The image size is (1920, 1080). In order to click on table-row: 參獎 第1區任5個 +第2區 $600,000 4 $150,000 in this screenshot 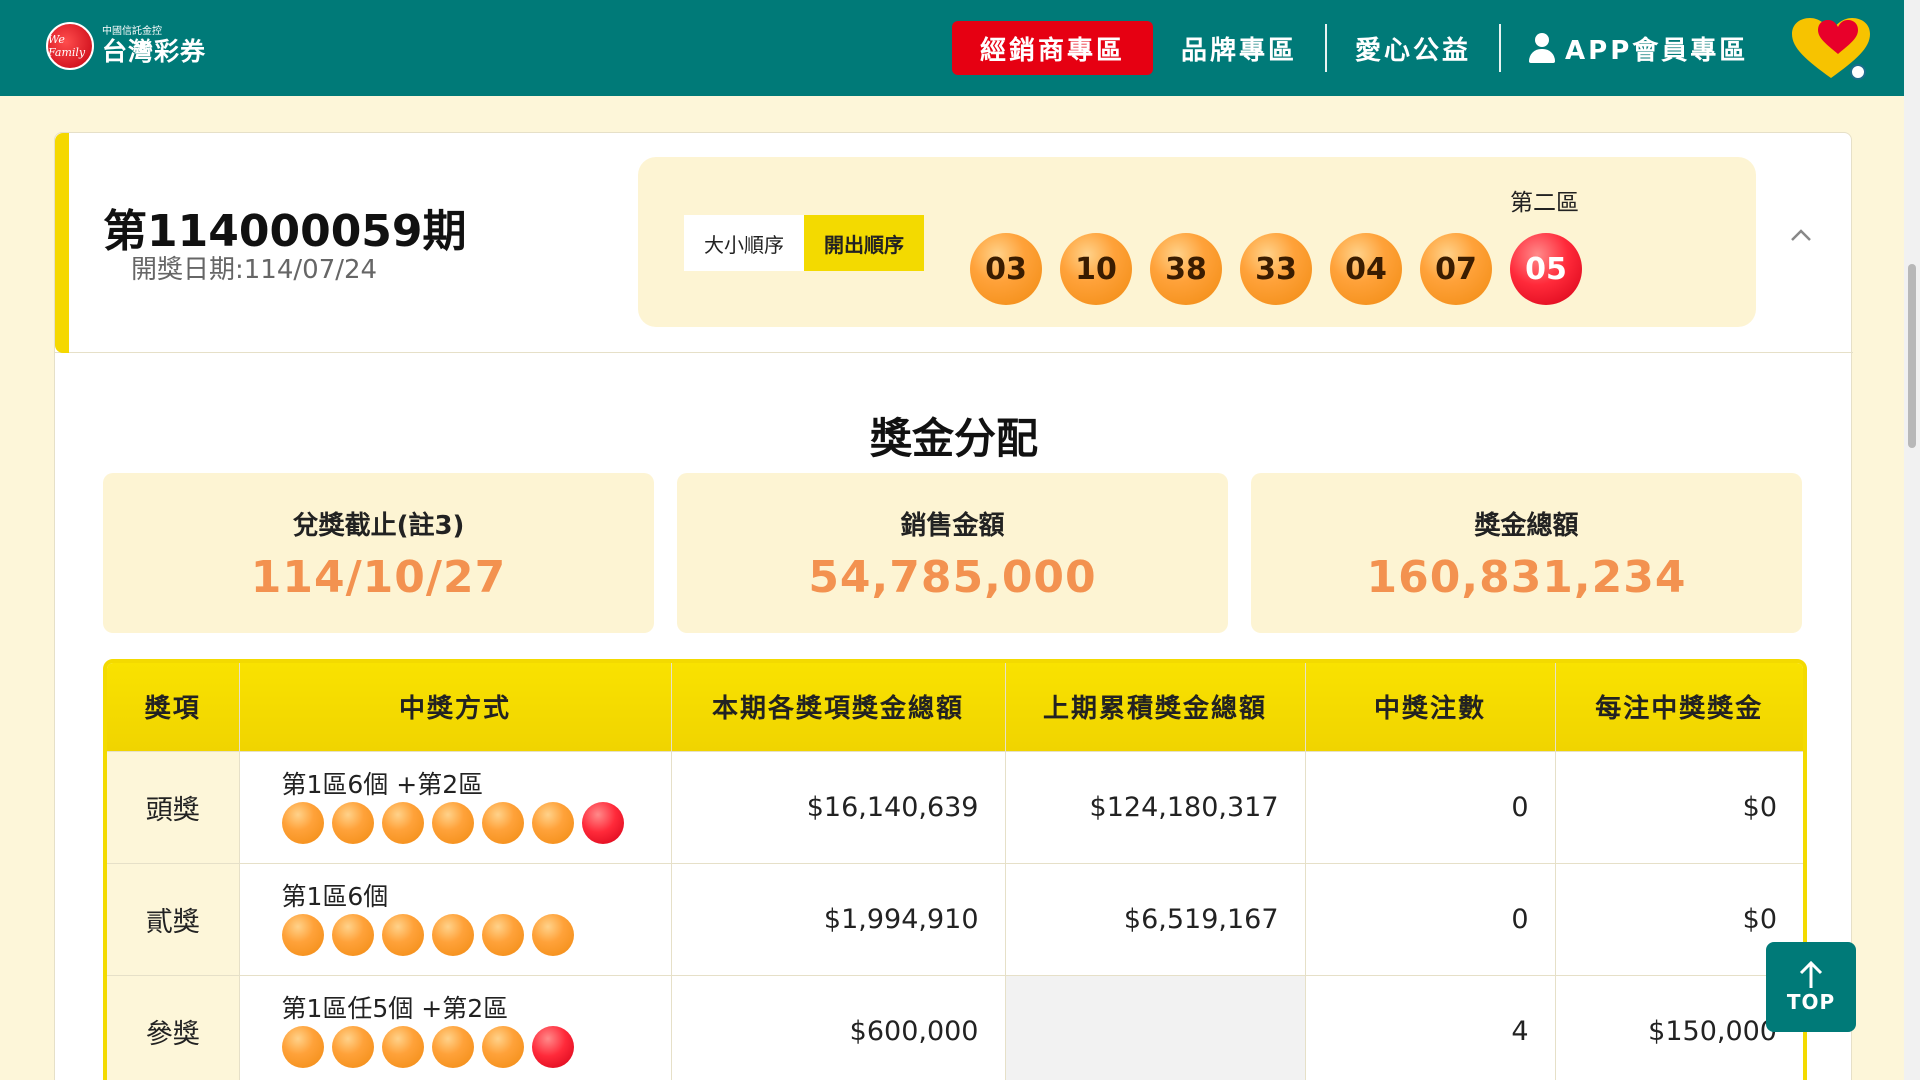, I will do `click(955, 1027)`.